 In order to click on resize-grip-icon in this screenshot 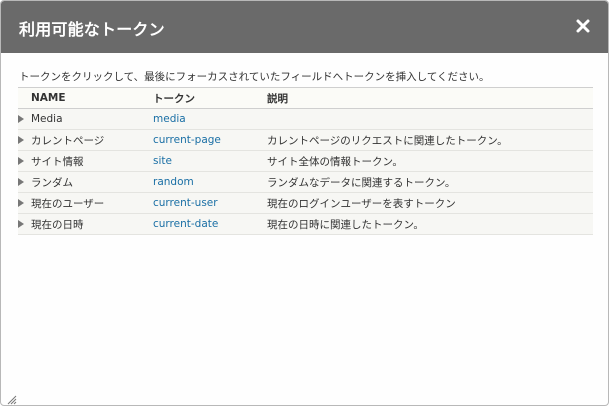, I will do `click(12, 397)`.